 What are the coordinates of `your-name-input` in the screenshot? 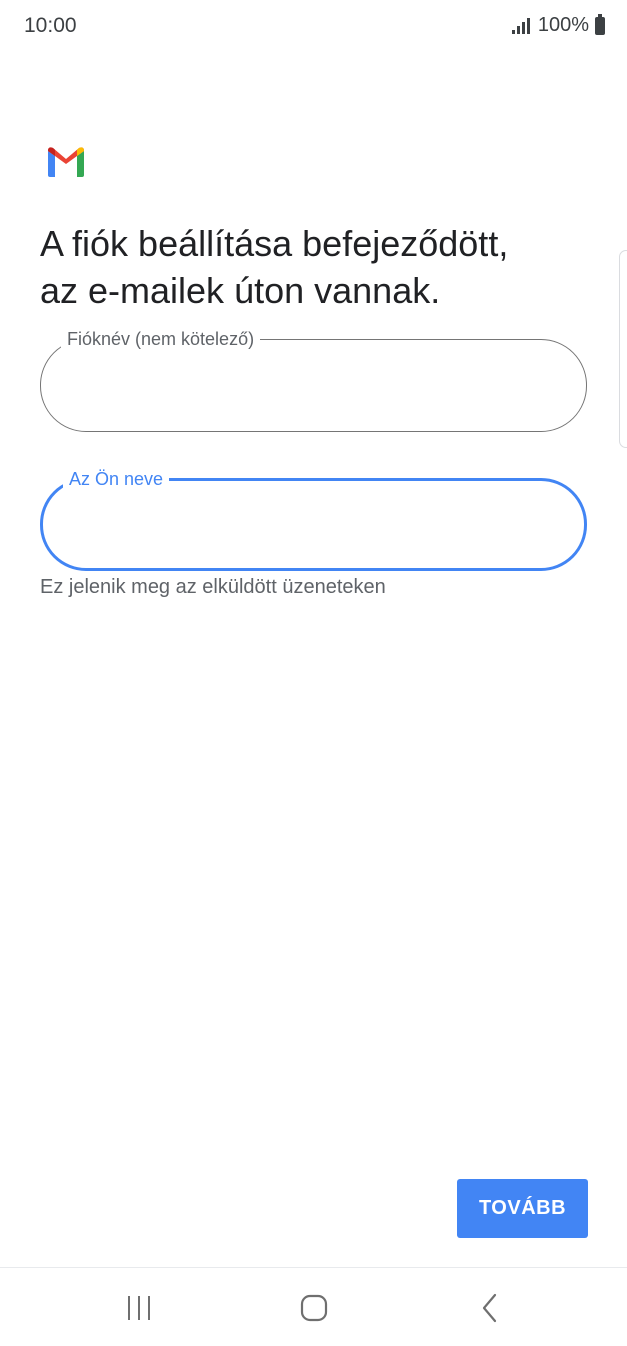 It's located at (313, 528).